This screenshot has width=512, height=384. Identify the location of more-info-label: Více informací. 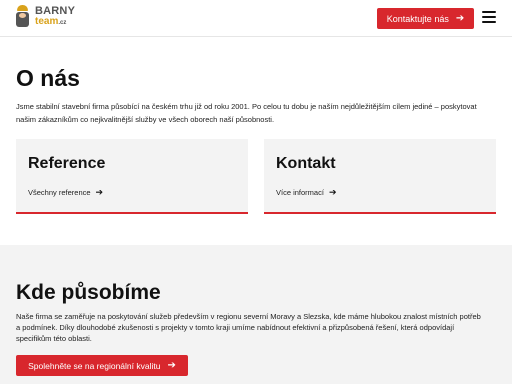
(300, 192).